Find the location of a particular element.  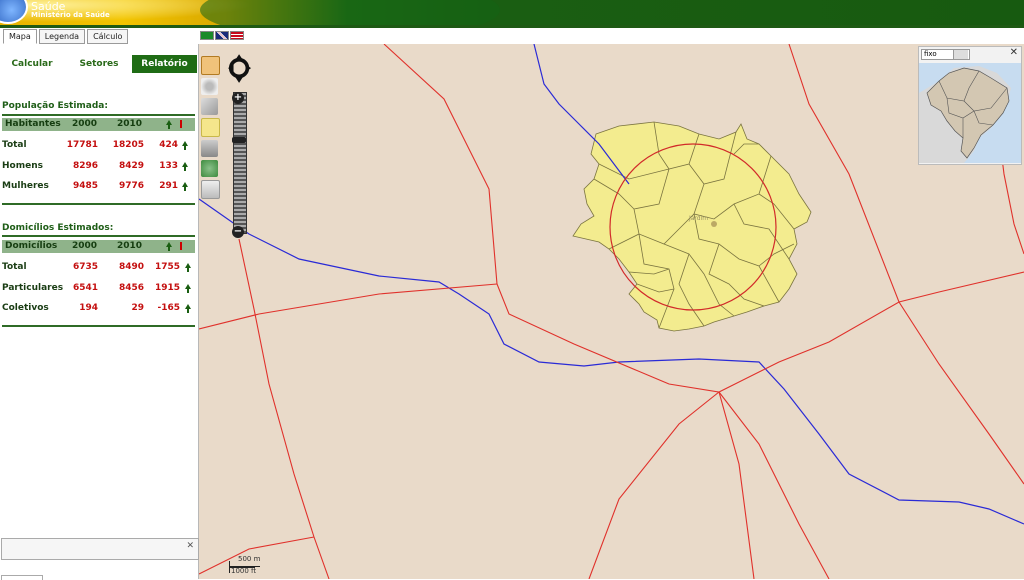

value-2000: 8296 is located at coordinates (85, 166).